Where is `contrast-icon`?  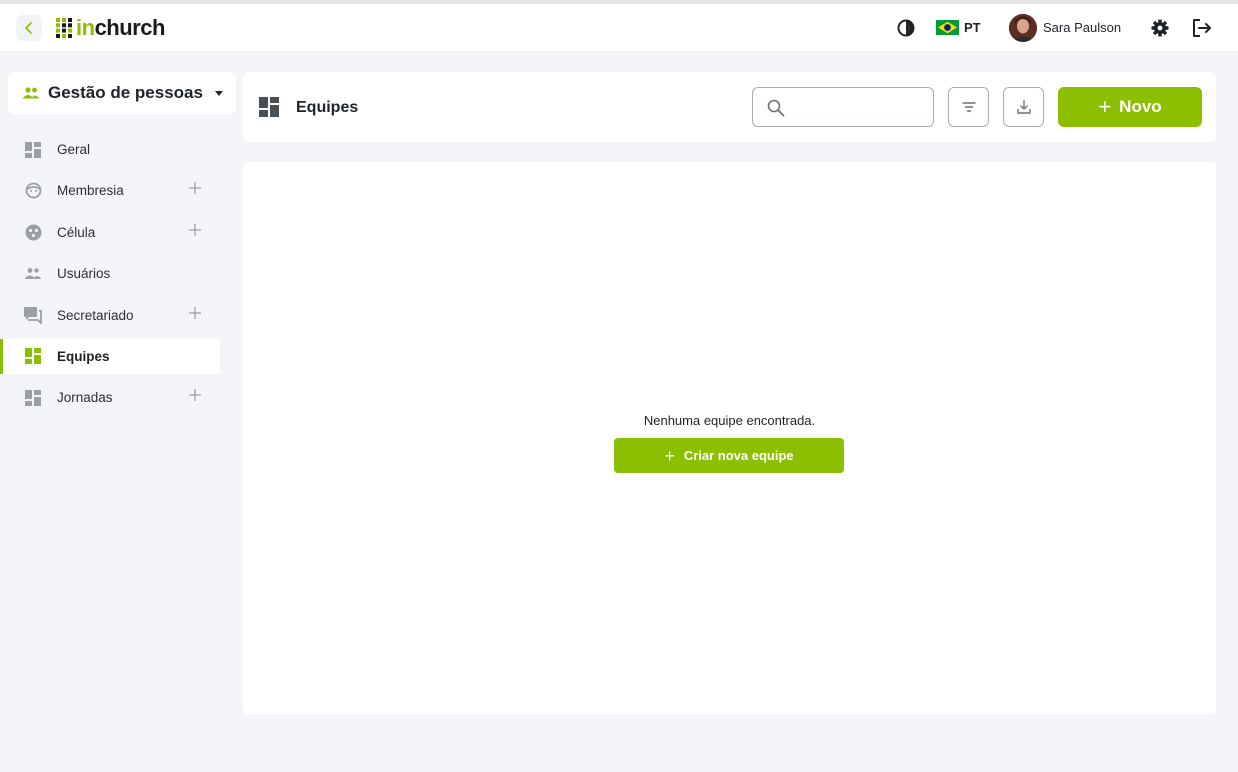 contrast-icon is located at coordinates (906, 28).